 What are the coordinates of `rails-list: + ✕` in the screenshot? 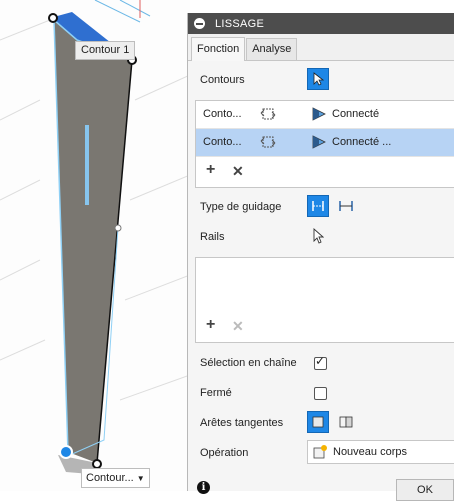 It's located at (324, 300).